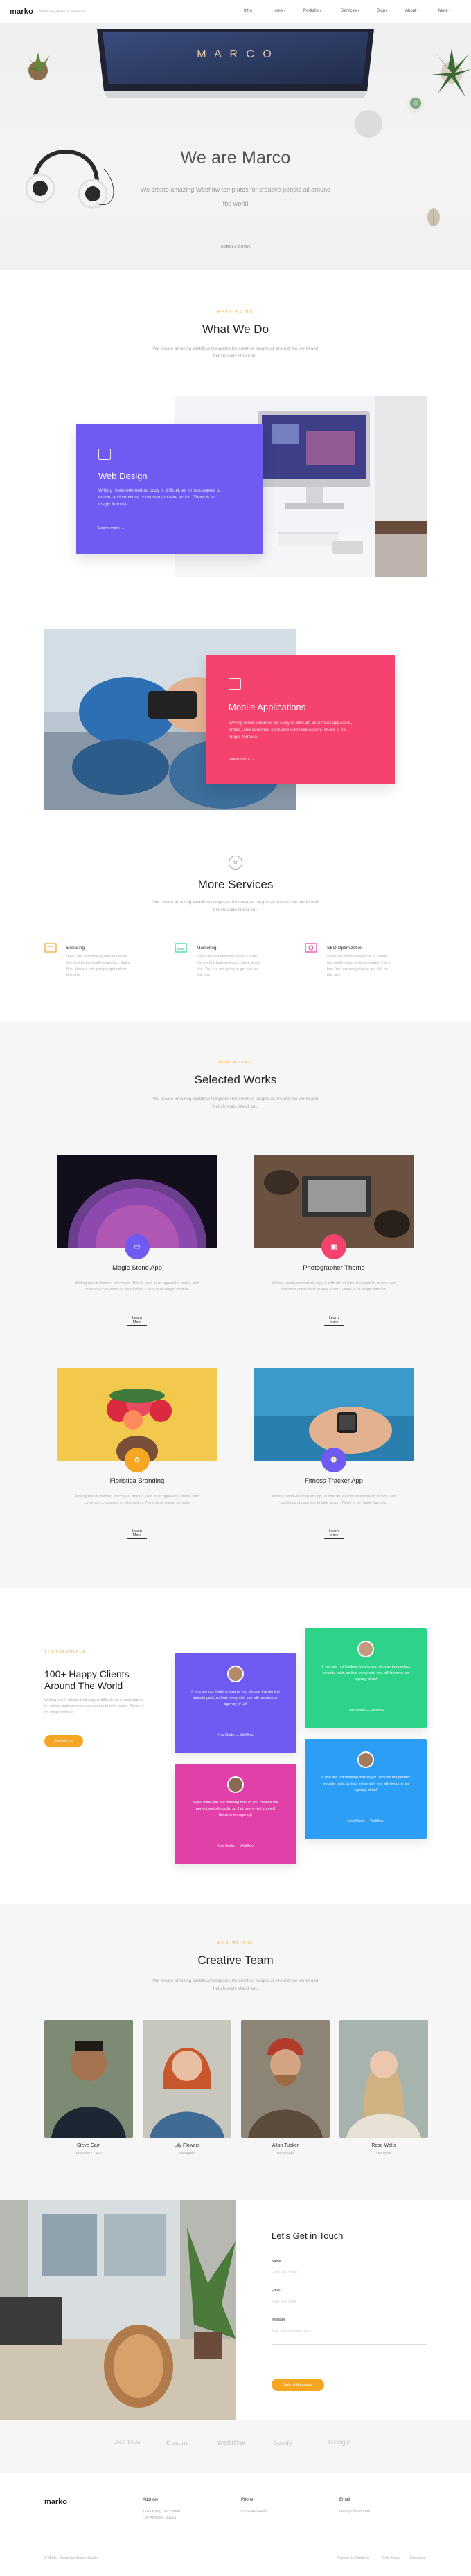  Describe the element at coordinates (354, 2512) in the screenshot. I see `footer-email: hello@marco.com` at that location.